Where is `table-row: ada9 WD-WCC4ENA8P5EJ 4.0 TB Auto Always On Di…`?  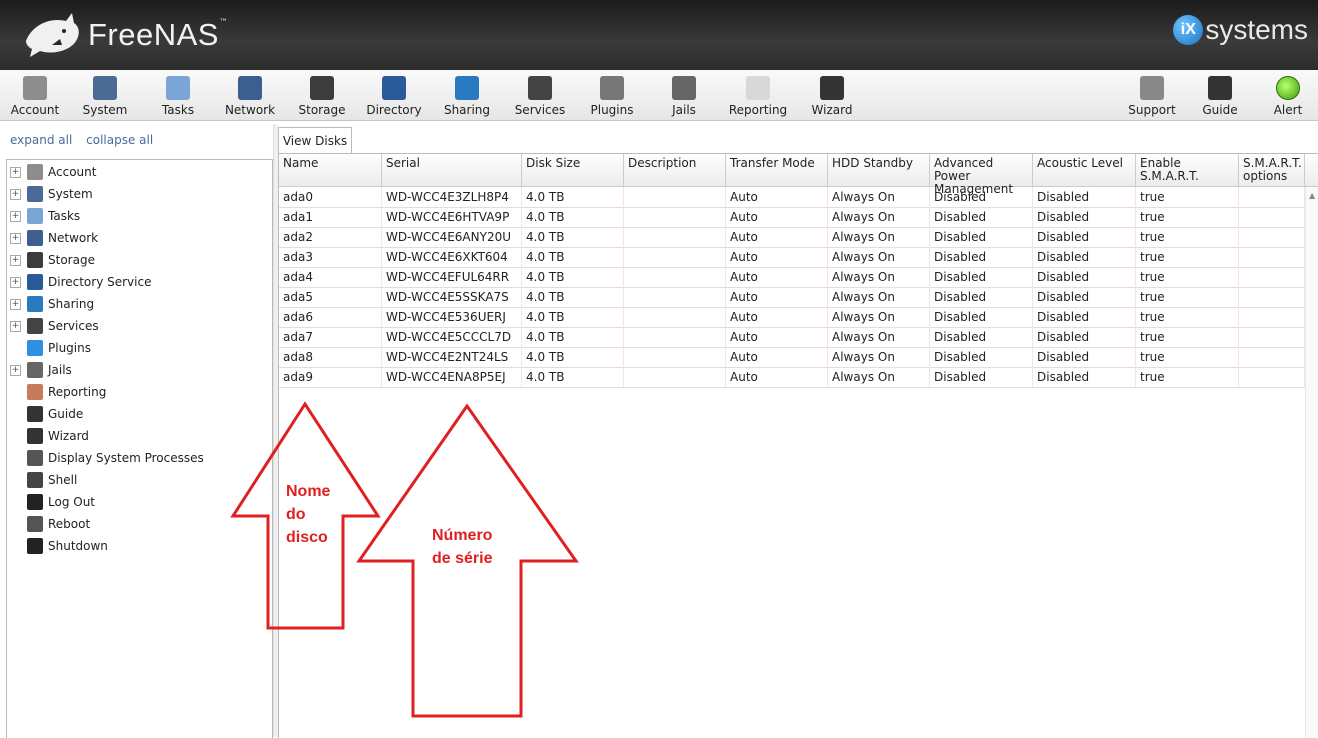 table-row: ada9 WD-WCC4ENA8P5EJ 4.0 TB Auto Always On Di… is located at coordinates (792, 377).